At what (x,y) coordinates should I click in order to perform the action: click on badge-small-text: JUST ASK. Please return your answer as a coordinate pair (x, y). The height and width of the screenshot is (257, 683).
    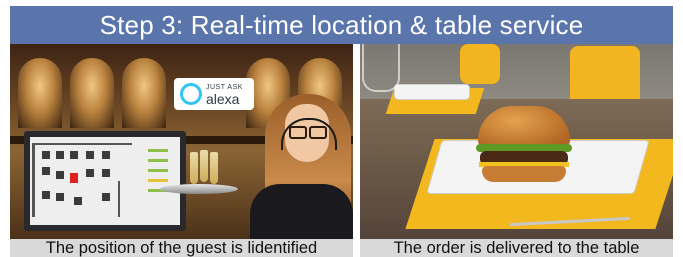
    Looking at the image, I should click on (224, 87).